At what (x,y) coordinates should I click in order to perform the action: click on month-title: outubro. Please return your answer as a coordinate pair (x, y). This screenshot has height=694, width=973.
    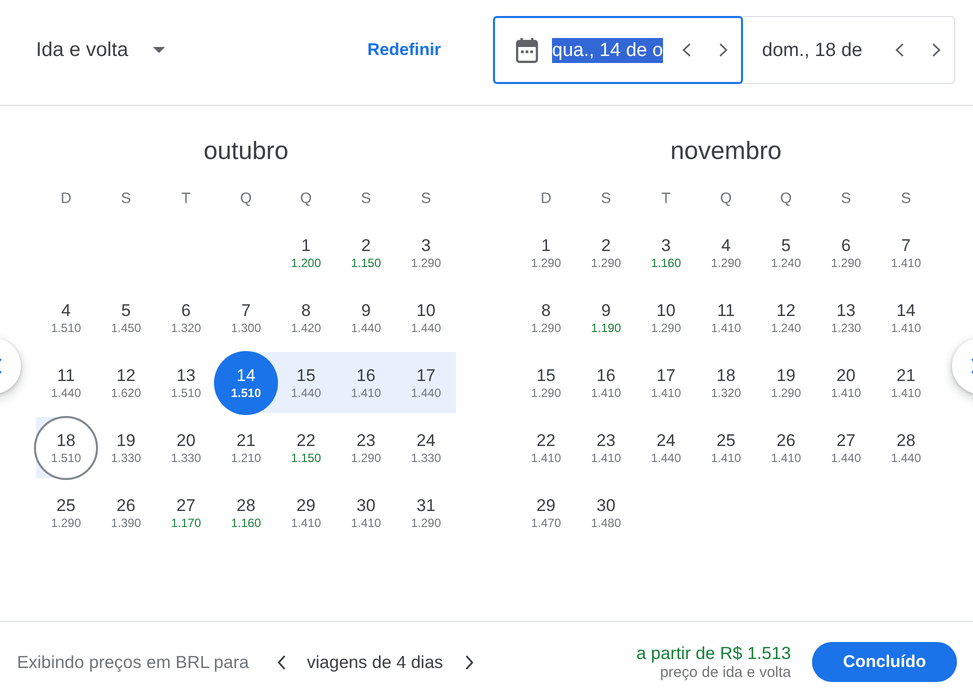
    Looking at the image, I should click on (246, 151).